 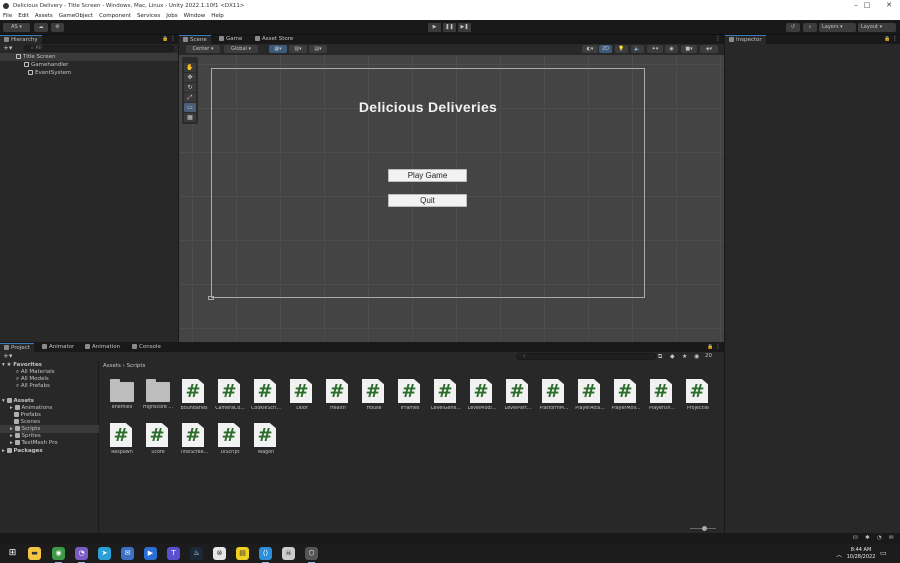 What do you see at coordinates (190, 87) in the screenshot?
I see `rotate-tool-icon: ↻` at bounding box center [190, 87].